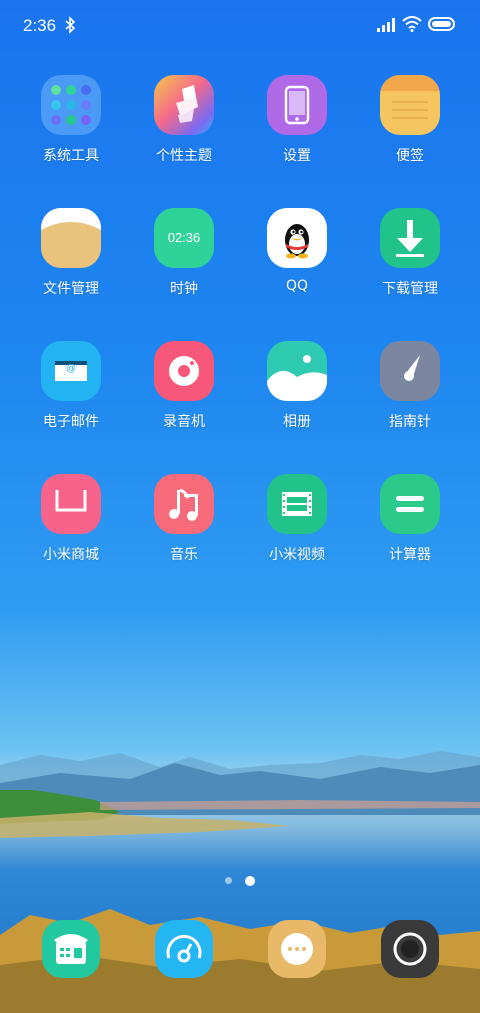  I want to click on messages-icon, so click(297, 949).